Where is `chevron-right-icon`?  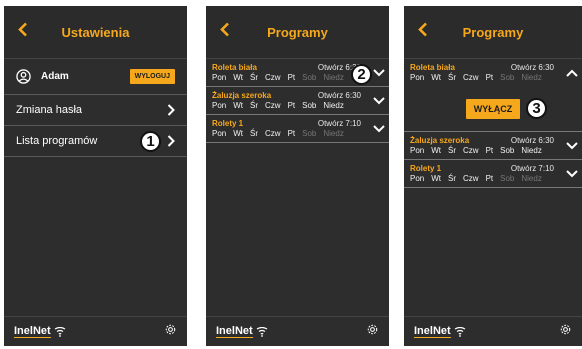 chevron-right-icon is located at coordinates (171, 110).